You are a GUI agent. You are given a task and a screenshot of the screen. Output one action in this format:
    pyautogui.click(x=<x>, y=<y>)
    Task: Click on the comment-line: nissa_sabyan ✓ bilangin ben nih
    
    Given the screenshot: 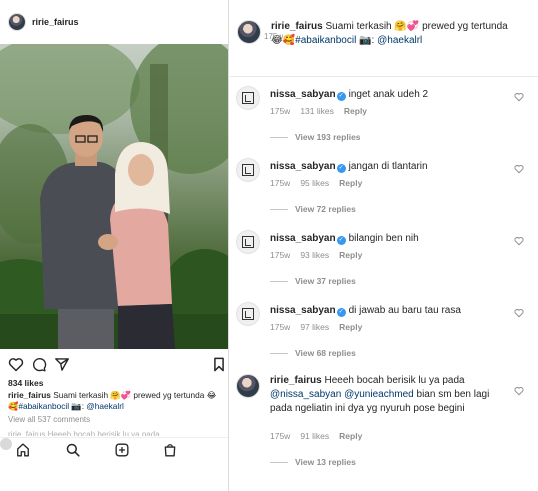 What is the action you would take?
    pyautogui.click(x=390, y=238)
    